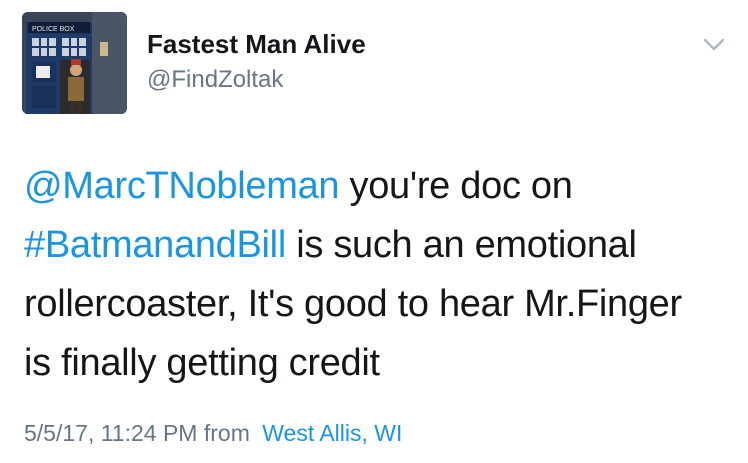  Describe the element at coordinates (461, 245) in the screenshot. I see `tweet-text-segment: is such an emotional` at that location.